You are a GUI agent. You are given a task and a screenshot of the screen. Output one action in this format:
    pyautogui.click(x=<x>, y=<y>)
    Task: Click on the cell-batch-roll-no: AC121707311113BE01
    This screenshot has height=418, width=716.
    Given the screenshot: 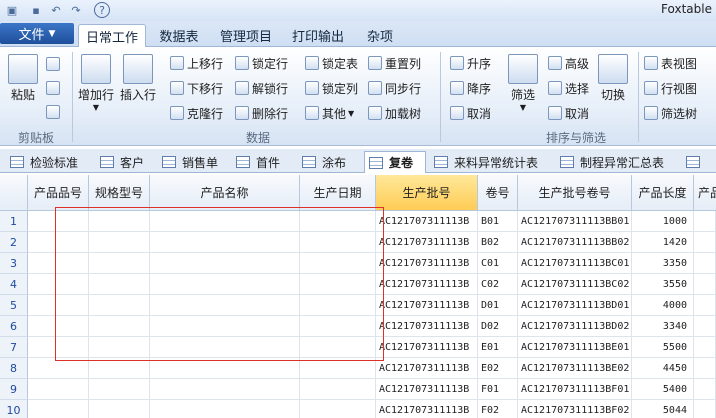 What is the action you would take?
    pyautogui.click(x=575, y=347)
    